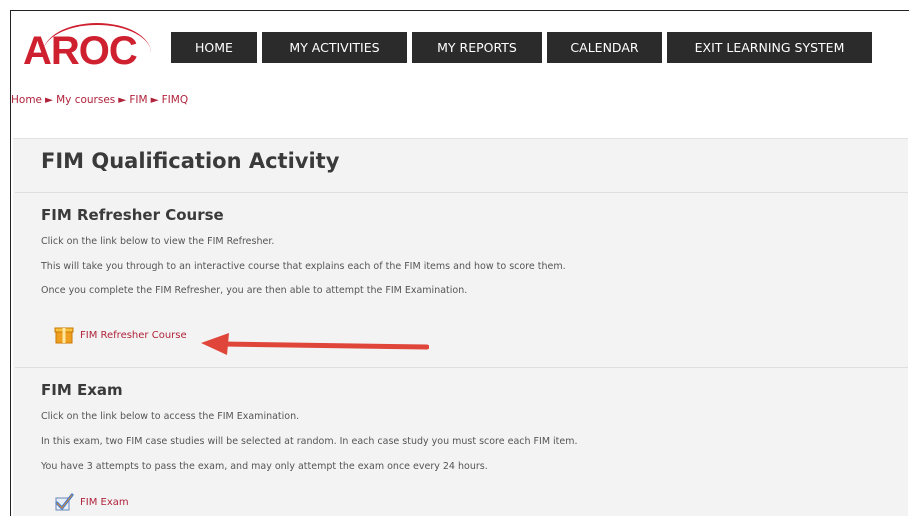 Image resolution: width=909 pixels, height=516 pixels. What do you see at coordinates (64, 335) in the screenshot?
I see `package-icon` at bounding box center [64, 335].